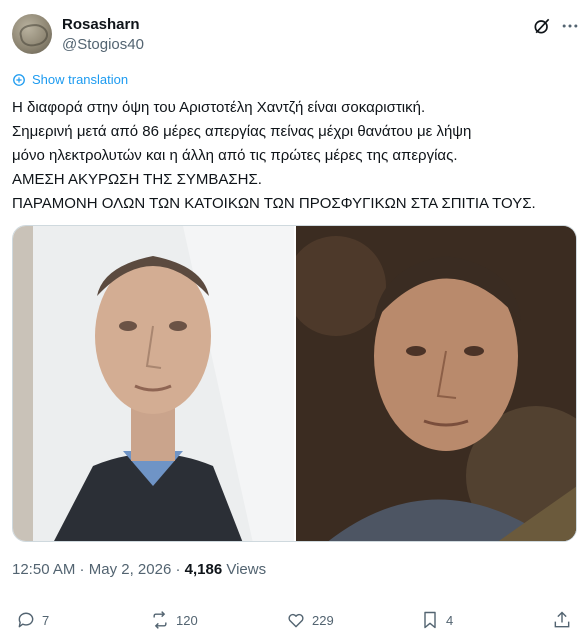 The width and height of the screenshot is (588, 641). What do you see at coordinates (46, 620) in the screenshot?
I see `reply-count: 7` at bounding box center [46, 620].